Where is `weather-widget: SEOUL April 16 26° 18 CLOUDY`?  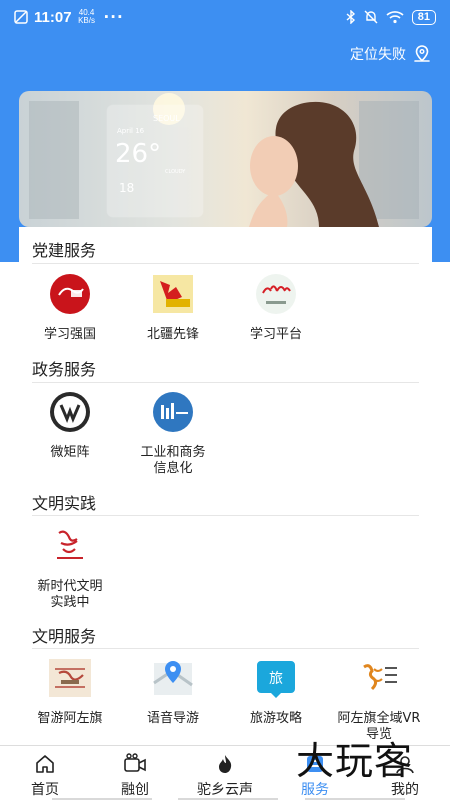 weather-widget: SEOUL April 16 26° 18 CLOUDY is located at coordinates (161, 159).